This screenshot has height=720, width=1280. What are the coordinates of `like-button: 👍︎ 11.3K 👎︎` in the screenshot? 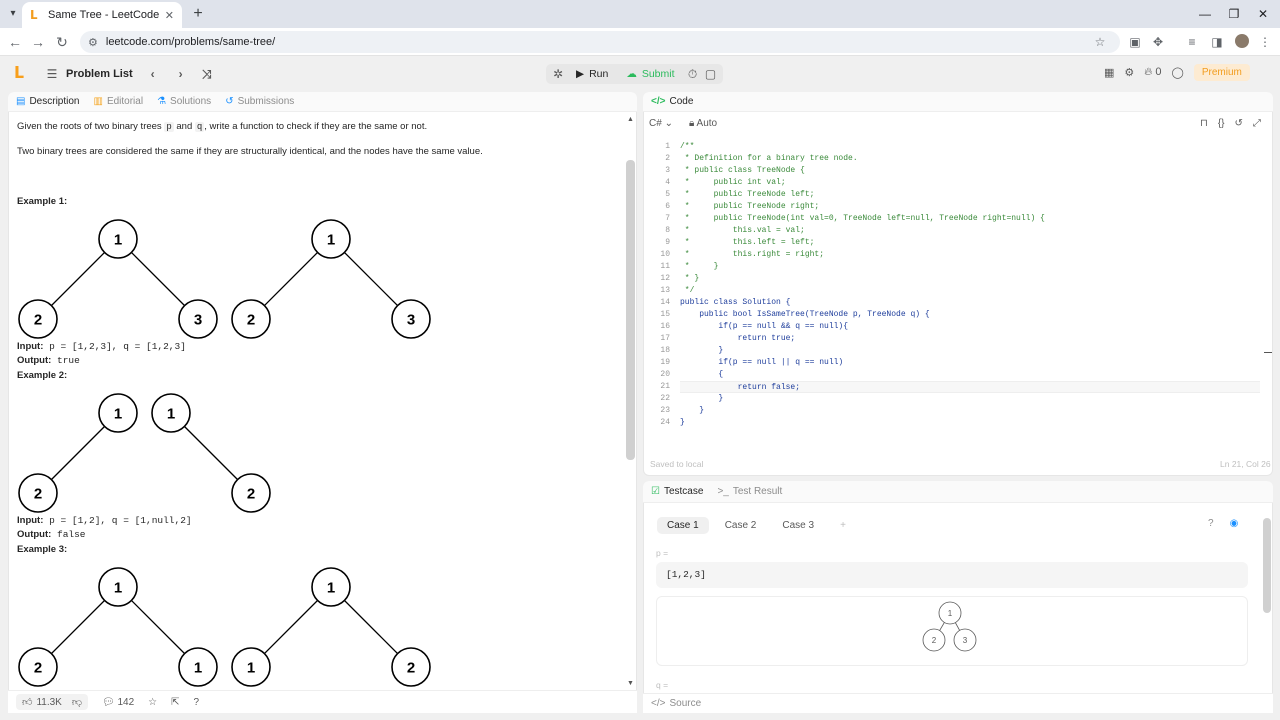 It's located at (52, 702).